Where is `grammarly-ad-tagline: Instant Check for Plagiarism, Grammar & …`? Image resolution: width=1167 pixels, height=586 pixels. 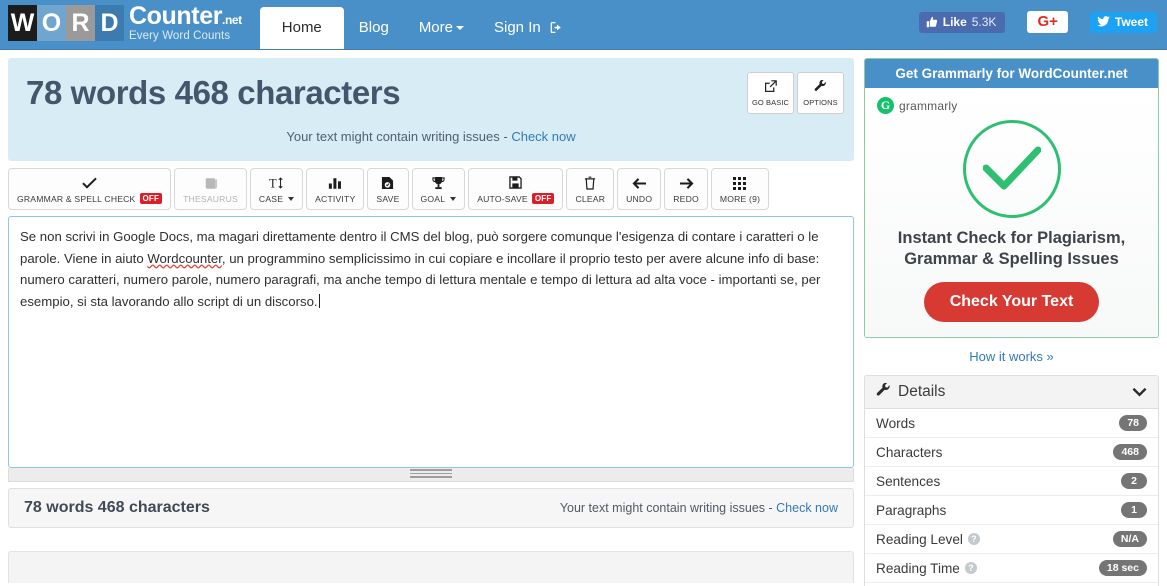
grammarly-ad-tagline: Instant Check for Plagiarism, Grammar & … is located at coordinates (1011, 249).